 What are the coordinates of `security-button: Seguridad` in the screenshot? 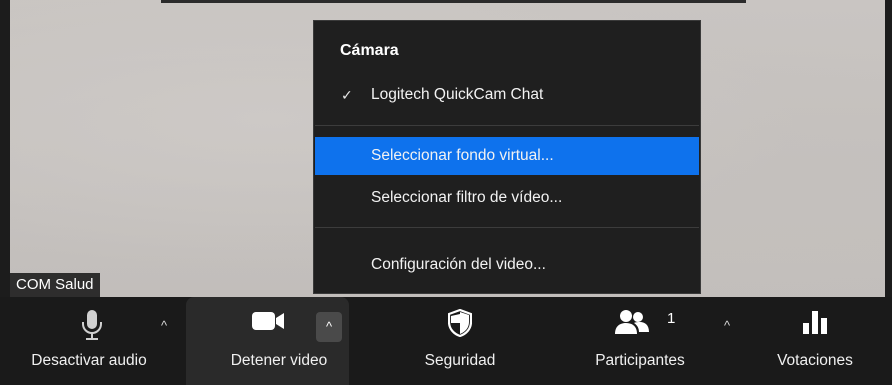 It's located at (460, 341).